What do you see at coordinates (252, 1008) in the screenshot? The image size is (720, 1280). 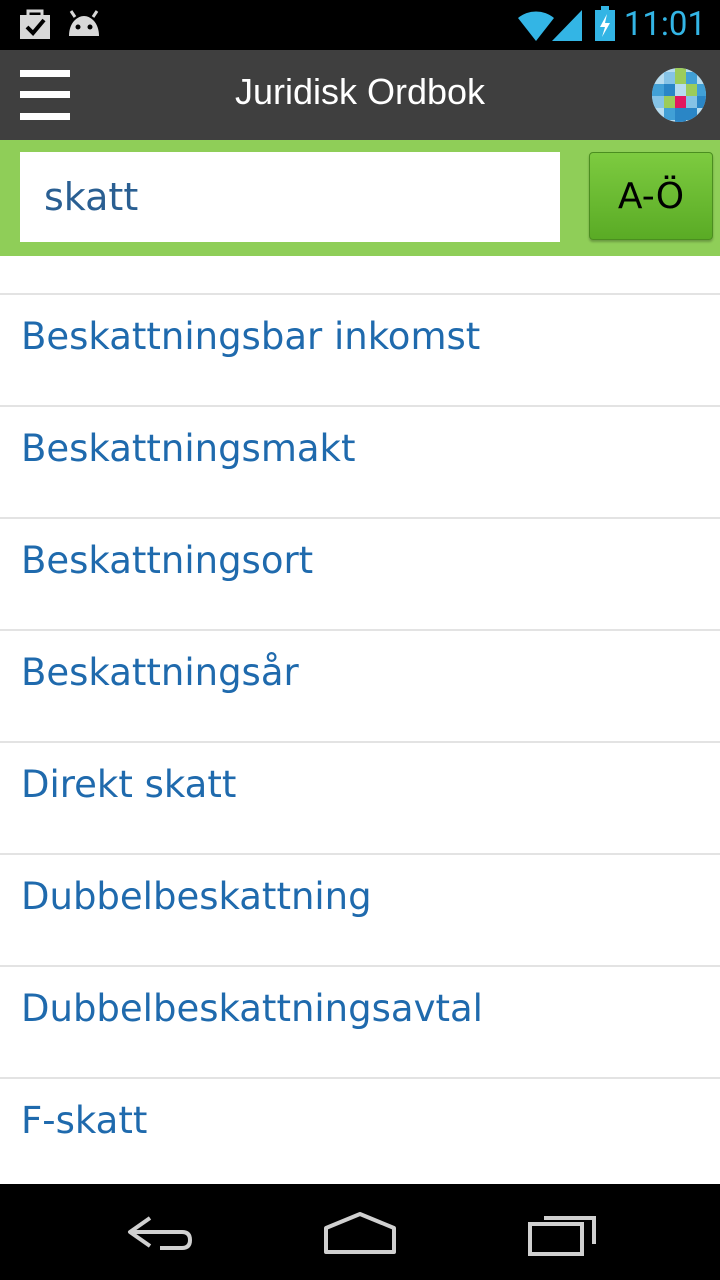 I see `list-item-label: Dubbelbeskattningsavtal` at bounding box center [252, 1008].